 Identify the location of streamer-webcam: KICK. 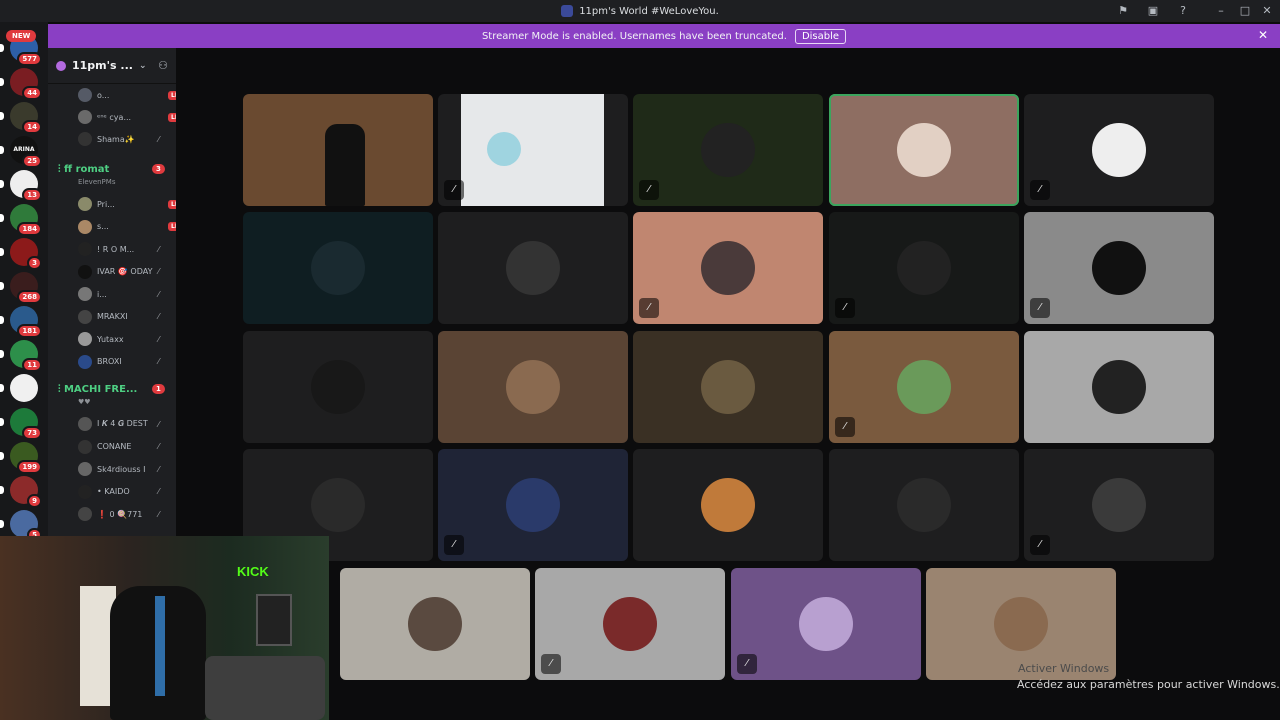
(164, 628).